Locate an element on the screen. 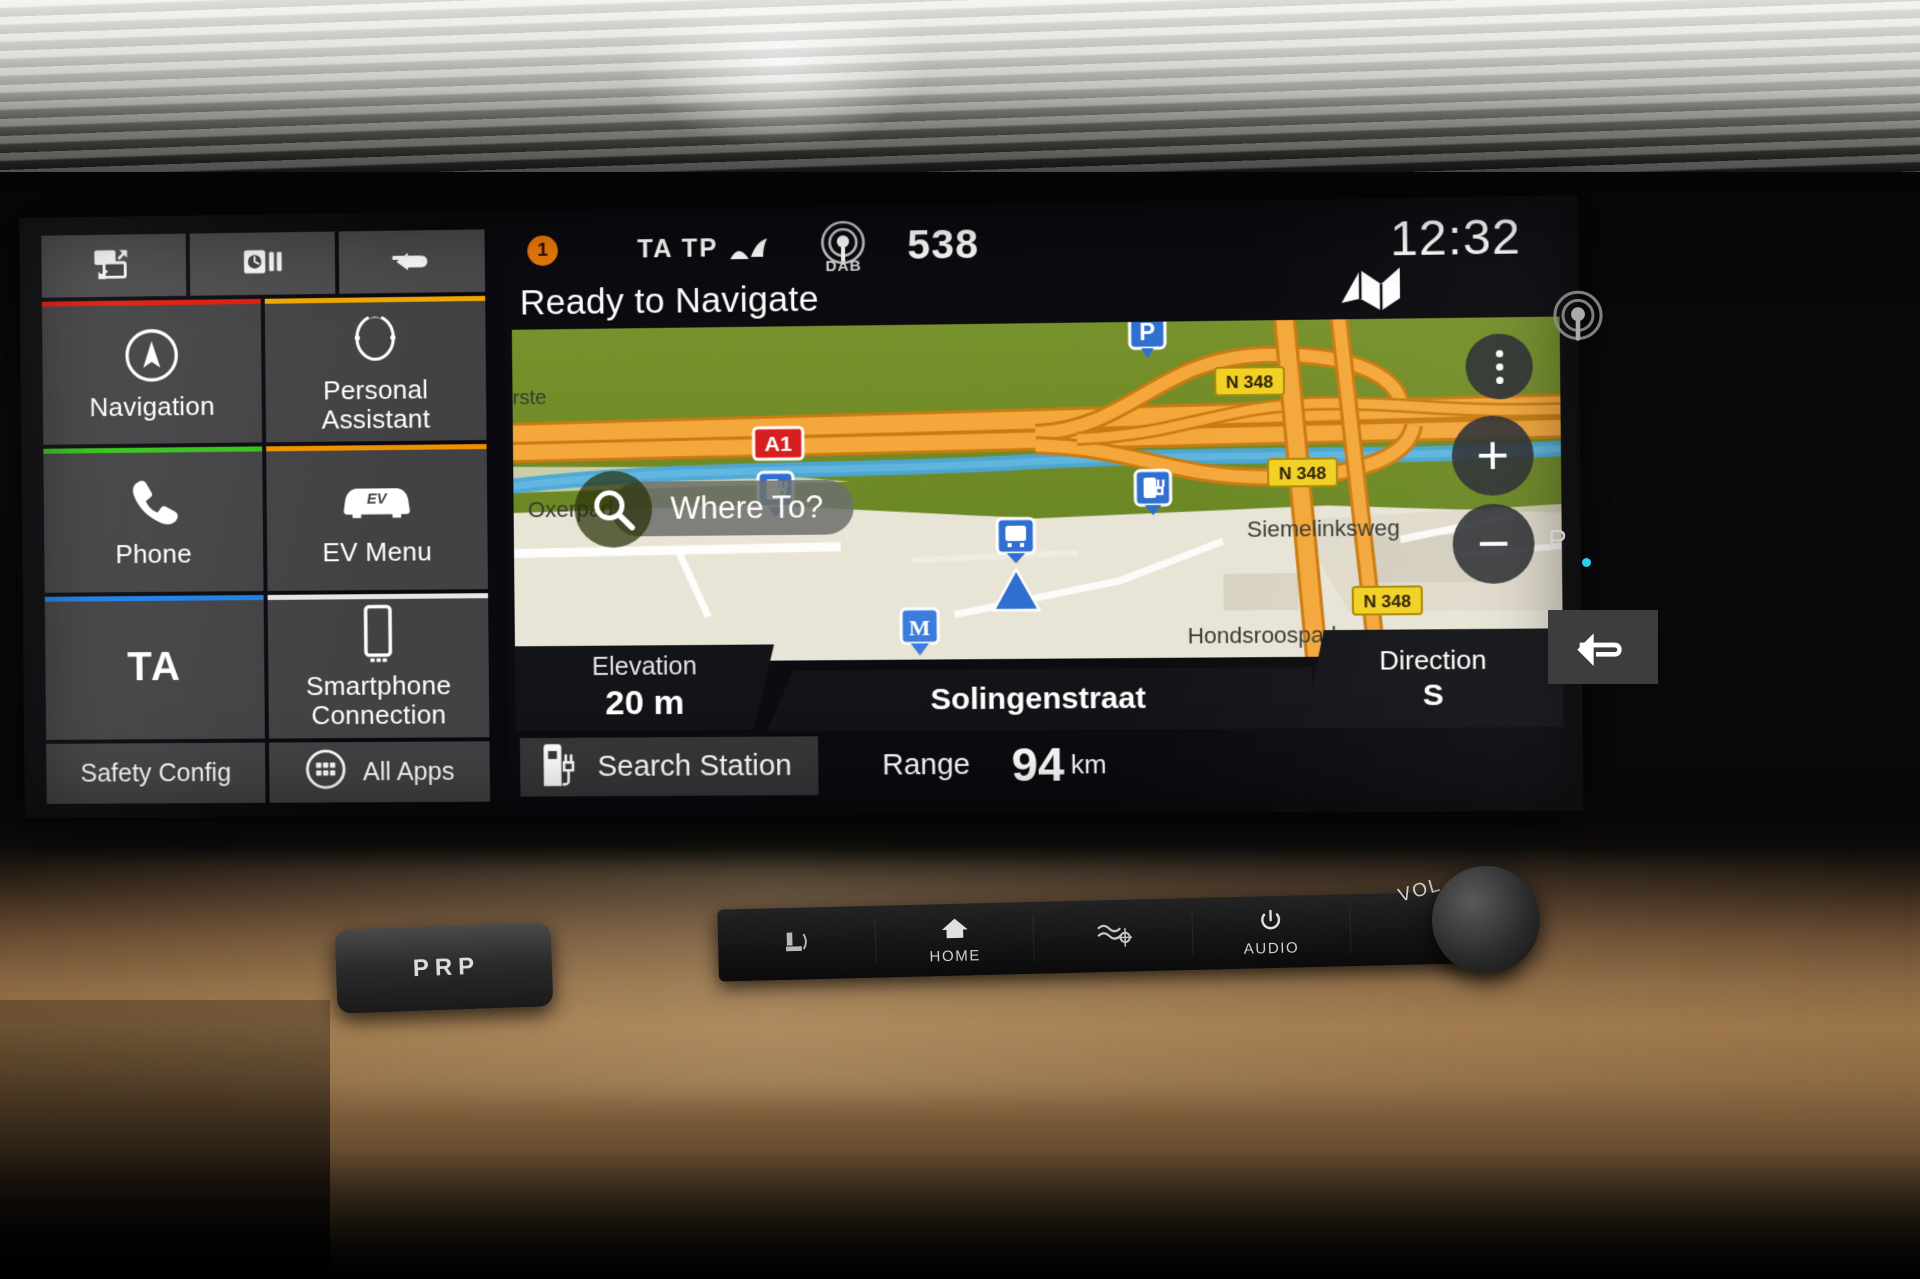 The image size is (1920, 1279). compass-icon is located at coordinates (151, 355).